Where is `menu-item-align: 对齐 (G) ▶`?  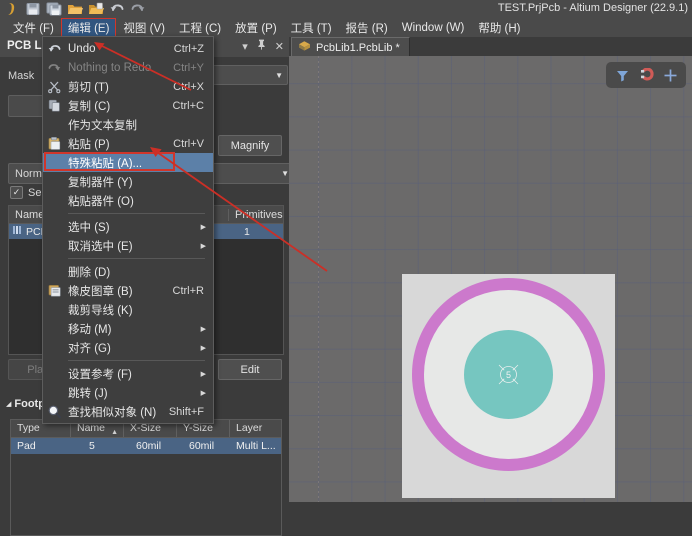 menu-item-align: 对齐 (G) ▶ is located at coordinates (128, 347).